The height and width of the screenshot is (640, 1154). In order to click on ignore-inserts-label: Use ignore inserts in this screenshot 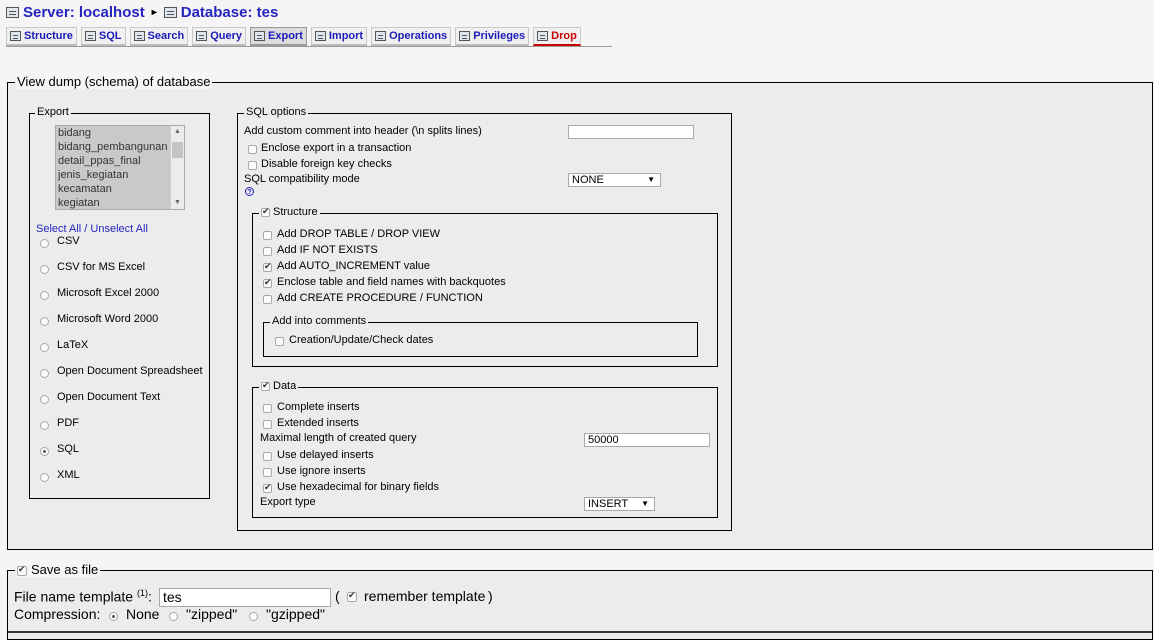, I will do `click(321, 471)`.